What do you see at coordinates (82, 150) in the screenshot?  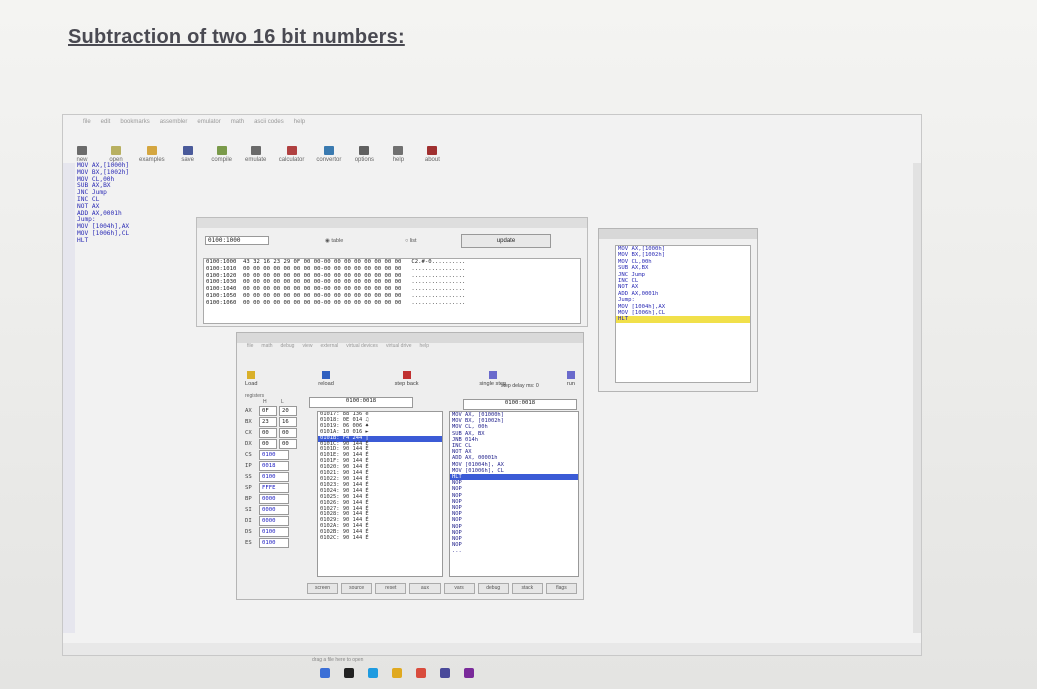 I see `new-icon` at bounding box center [82, 150].